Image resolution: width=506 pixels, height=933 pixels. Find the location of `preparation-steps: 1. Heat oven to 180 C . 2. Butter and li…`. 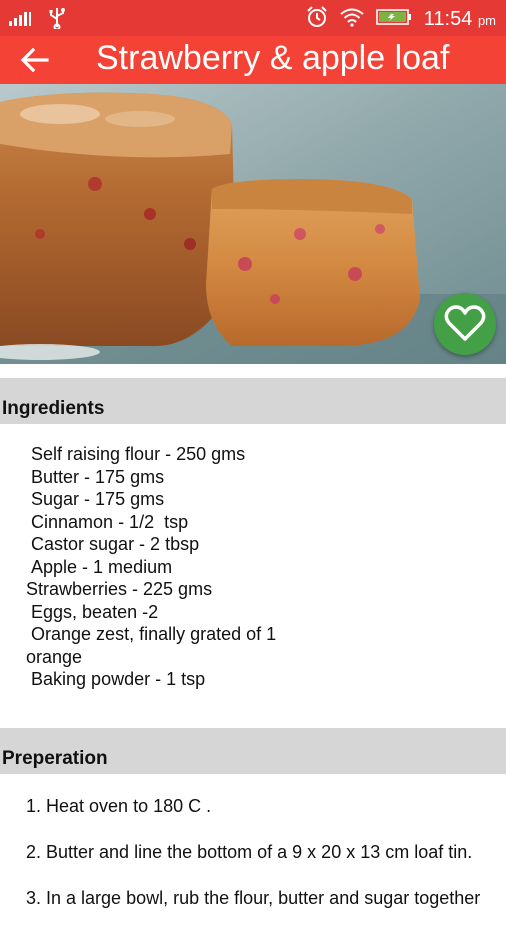

preparation-steps: 1. Heat oven to 180 C . 2. Butter and li… is located at coordinates (266, 864).